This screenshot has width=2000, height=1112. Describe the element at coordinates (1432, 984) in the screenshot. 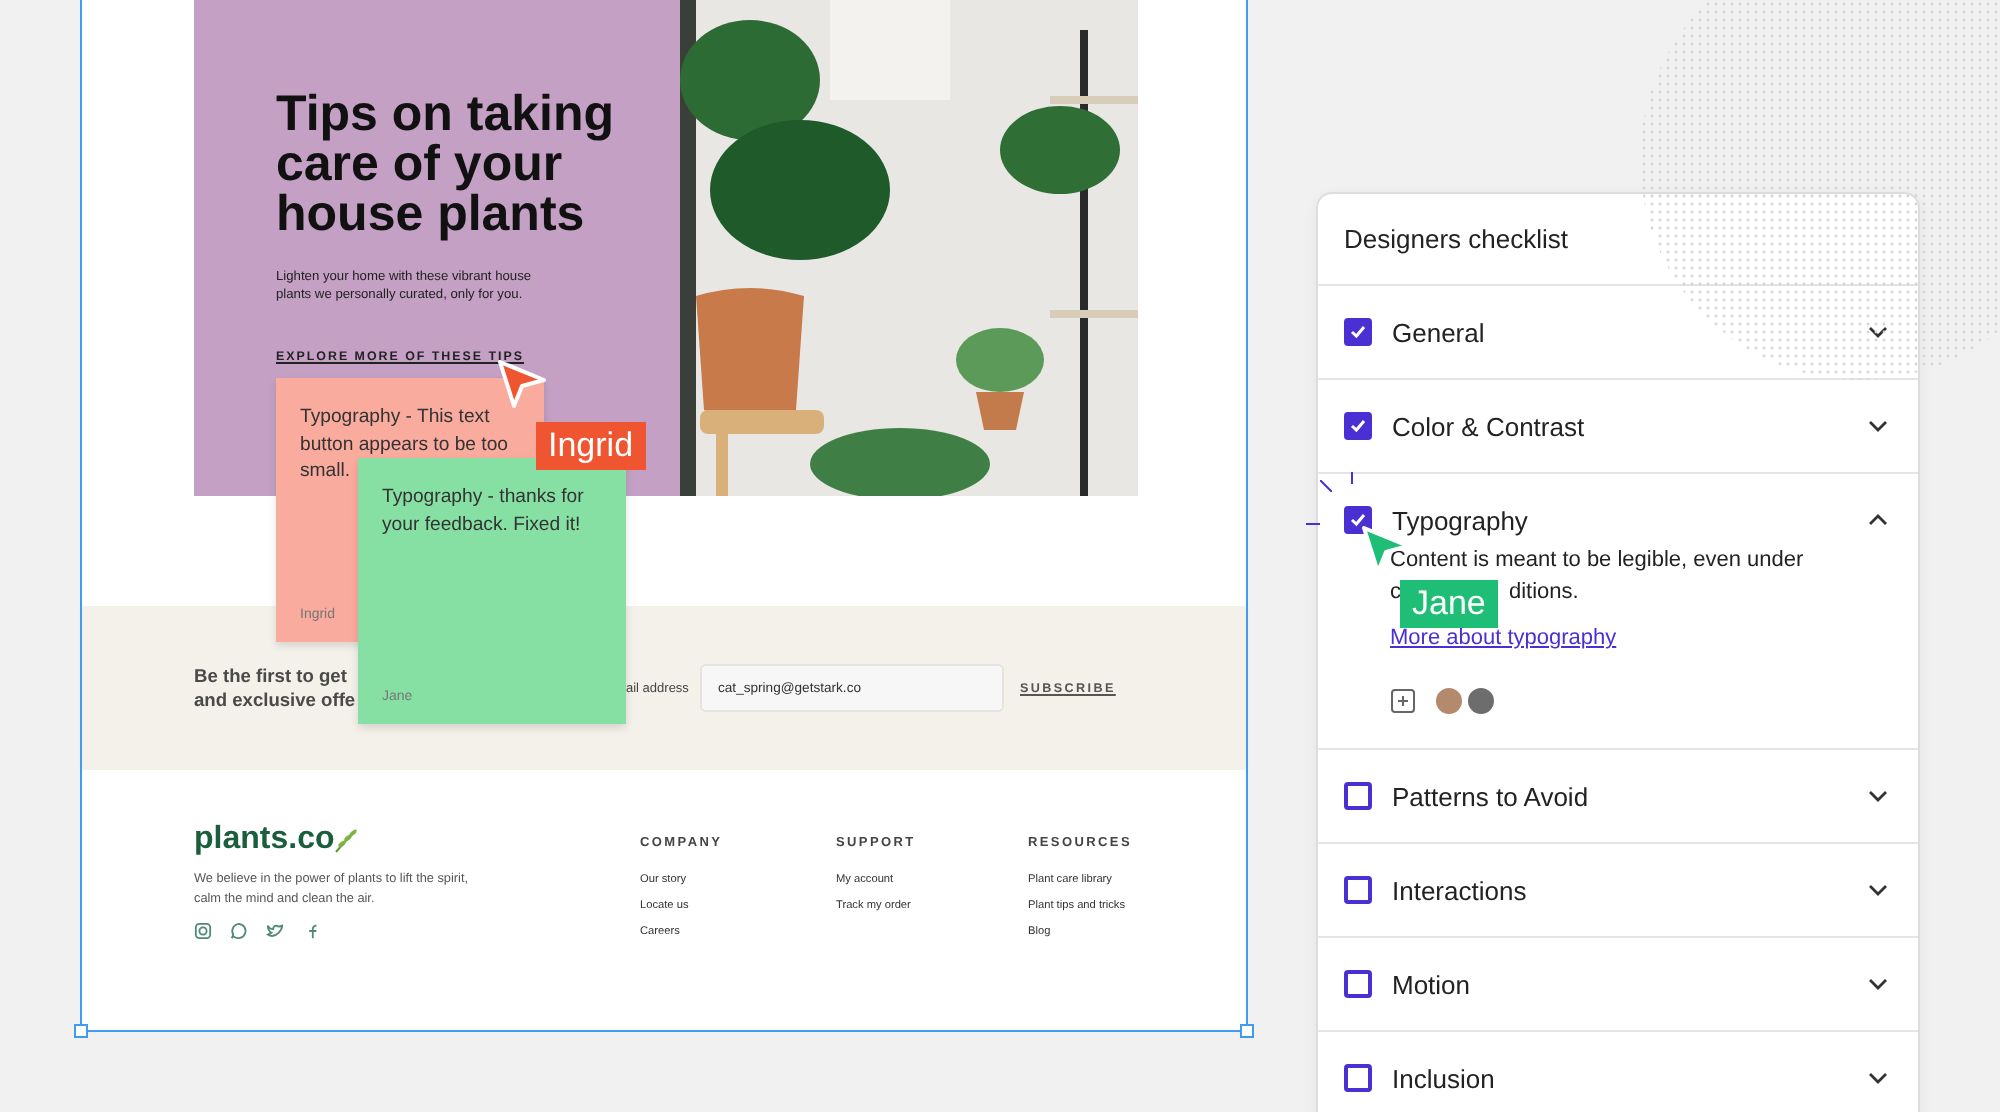

I see `checklist-item-label: Motion` at that location.